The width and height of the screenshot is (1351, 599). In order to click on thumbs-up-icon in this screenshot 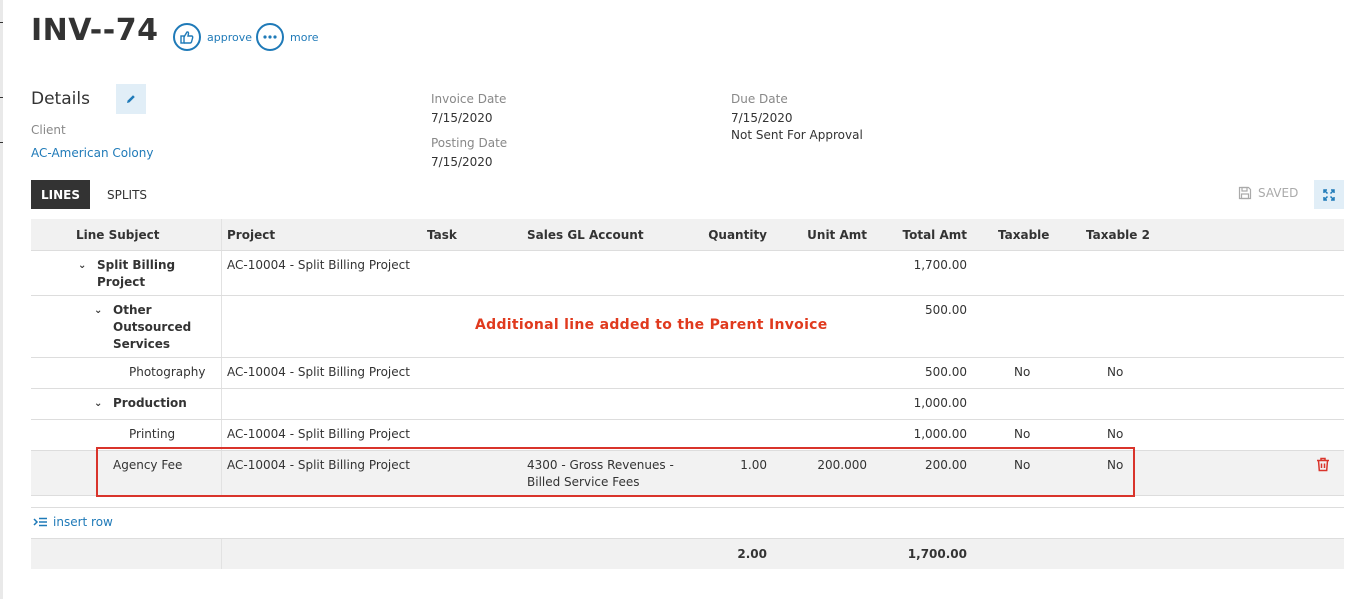, I will do `click(187, 37)`.